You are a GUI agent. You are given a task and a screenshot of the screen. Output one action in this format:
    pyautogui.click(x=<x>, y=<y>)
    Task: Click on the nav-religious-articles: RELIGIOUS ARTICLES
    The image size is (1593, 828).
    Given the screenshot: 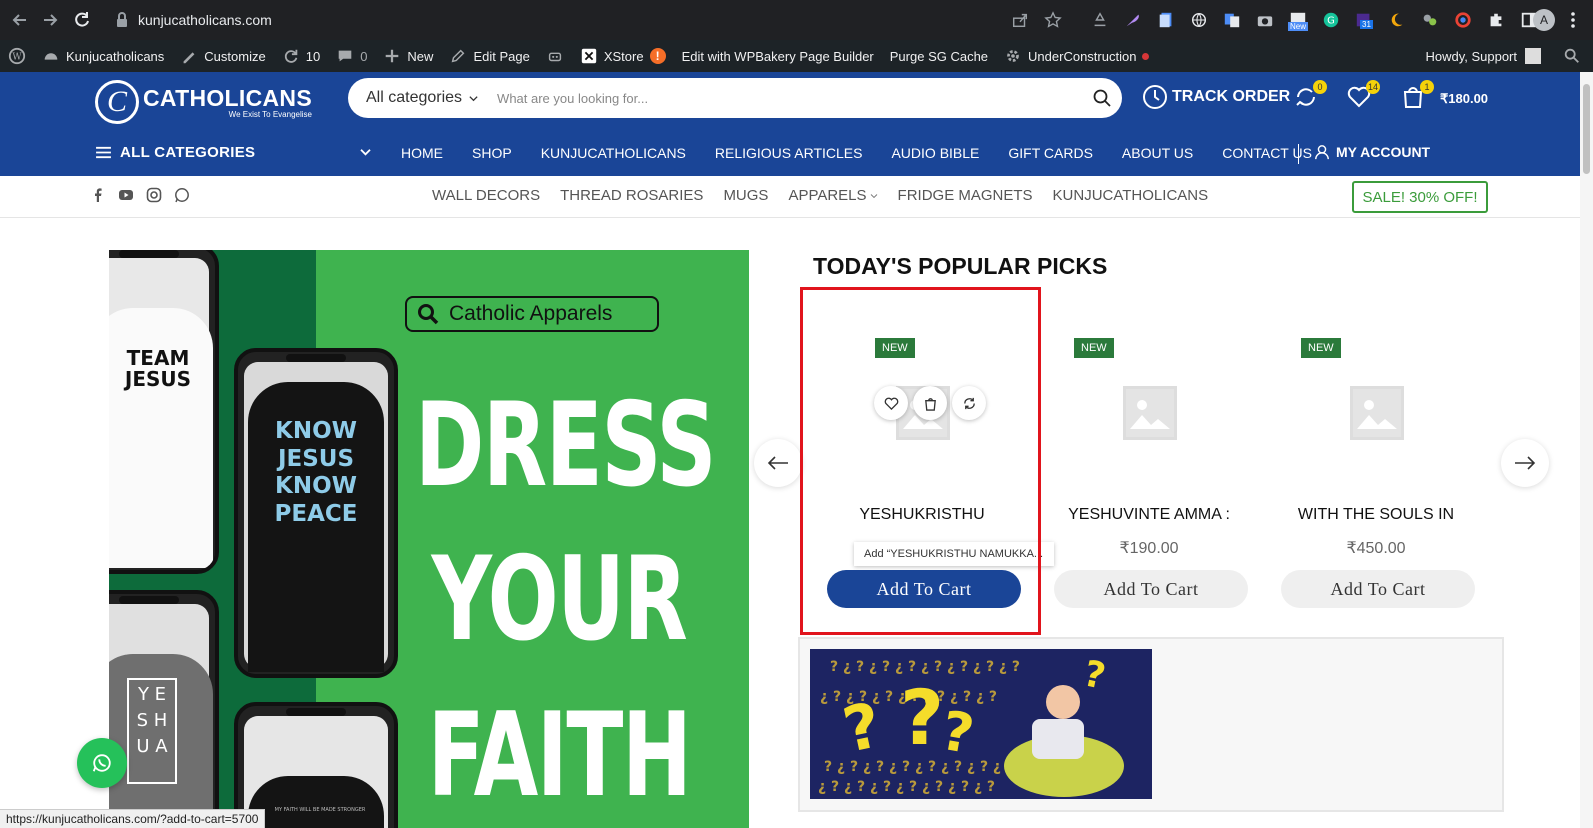 What is the action you would take?
    pyautogui.click(x=789, y=153)
    